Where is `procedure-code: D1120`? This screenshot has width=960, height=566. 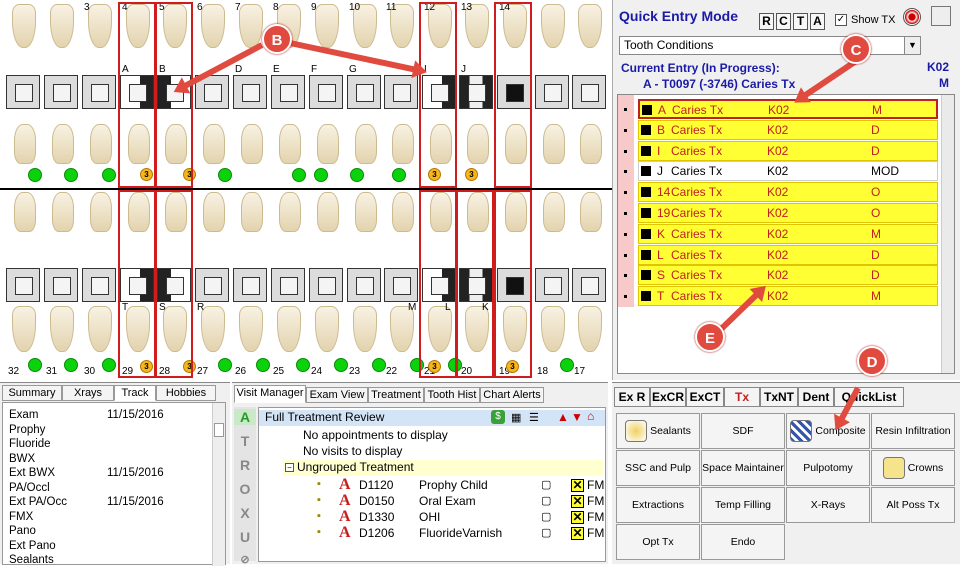
procedure-code: D1120 is located at coordinates (376, 485).